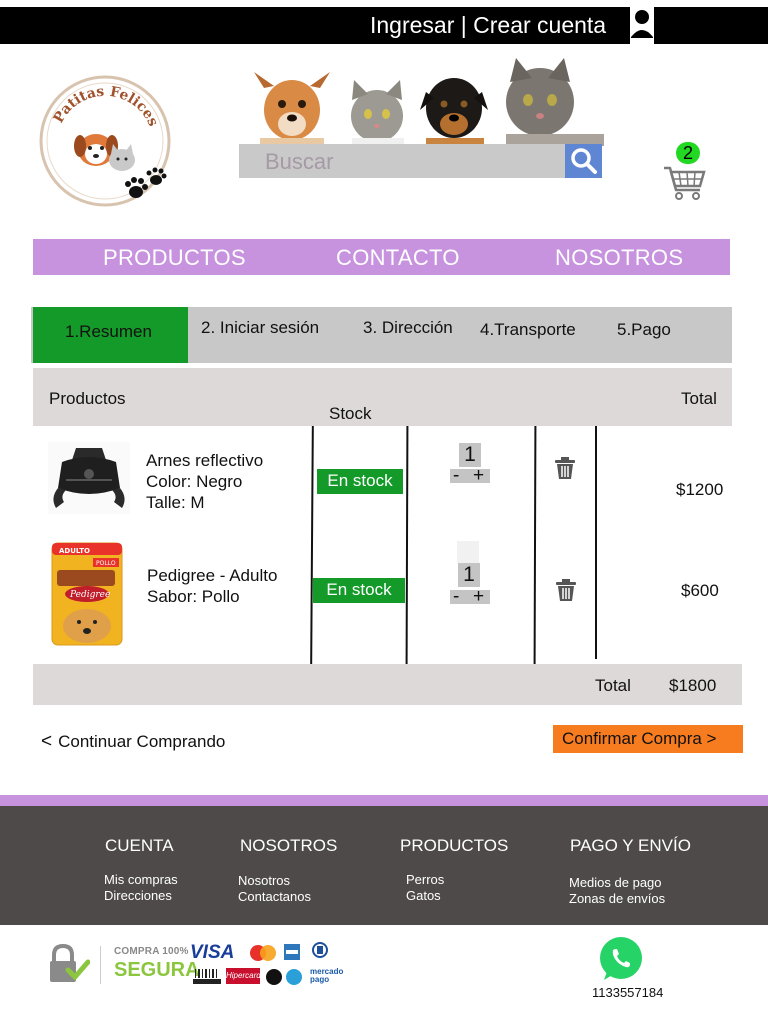  Describe the element at coordinates (700, 489) in the screenshot. I see `row-price: $1200` at that location.